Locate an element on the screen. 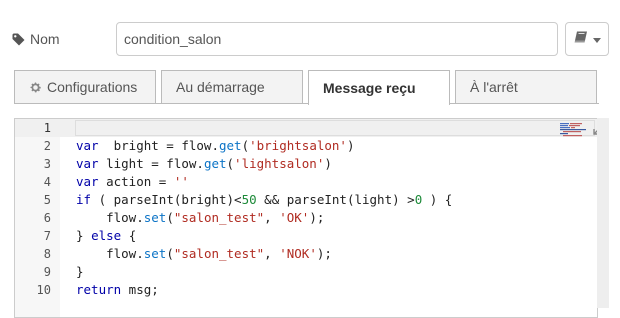  line-number: 3 is located at coordinates (47, 164).